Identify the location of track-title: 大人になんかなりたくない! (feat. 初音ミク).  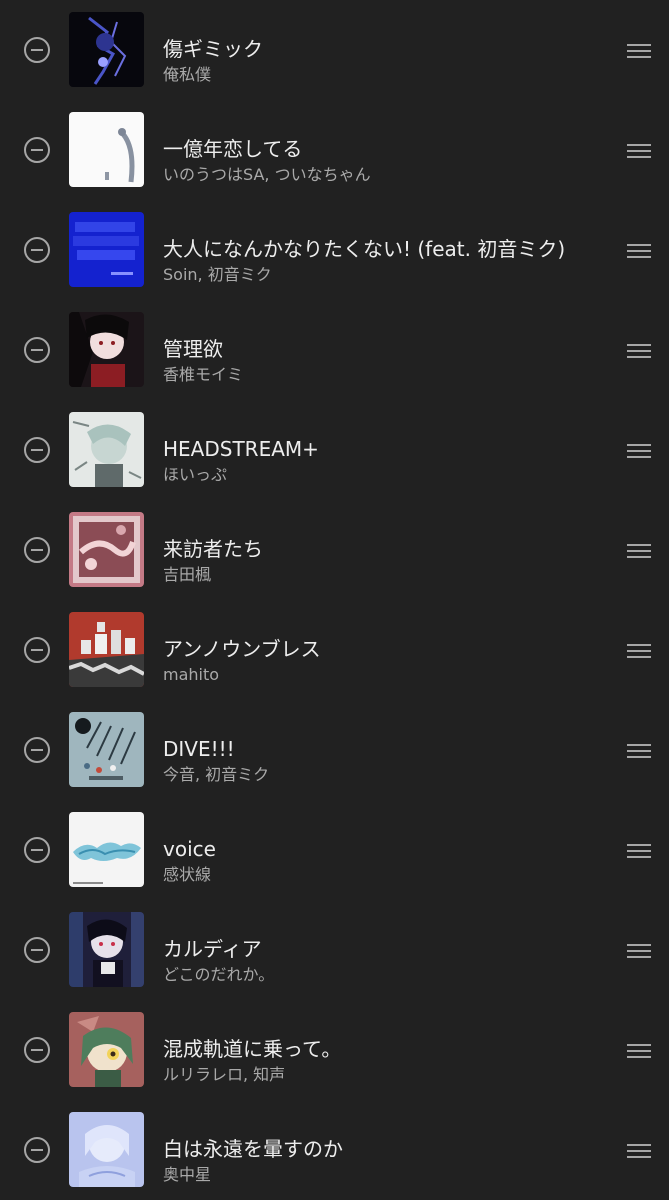
(364, 249).